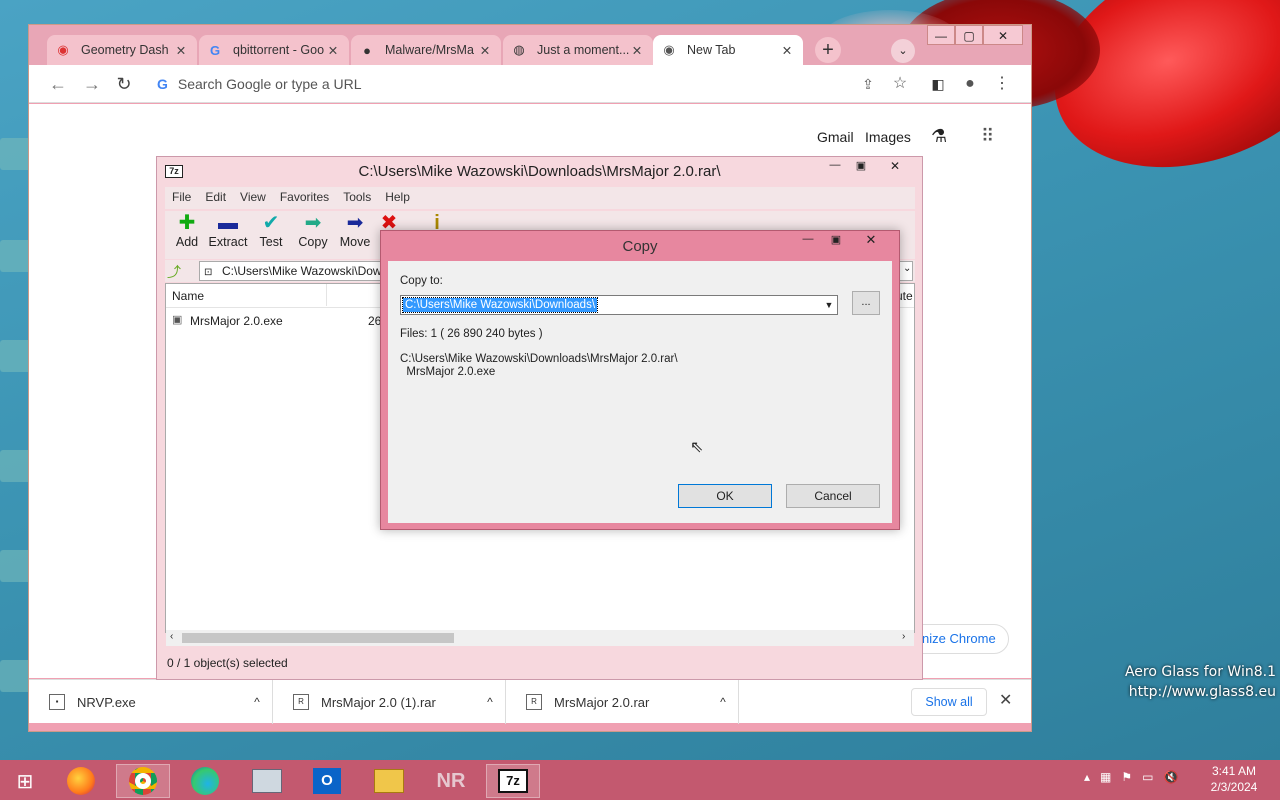 The image size is (1280, 800). Describe the element at coordinates (868, 84) in the screenshot. I see `share-icon: ⇪` at that location.